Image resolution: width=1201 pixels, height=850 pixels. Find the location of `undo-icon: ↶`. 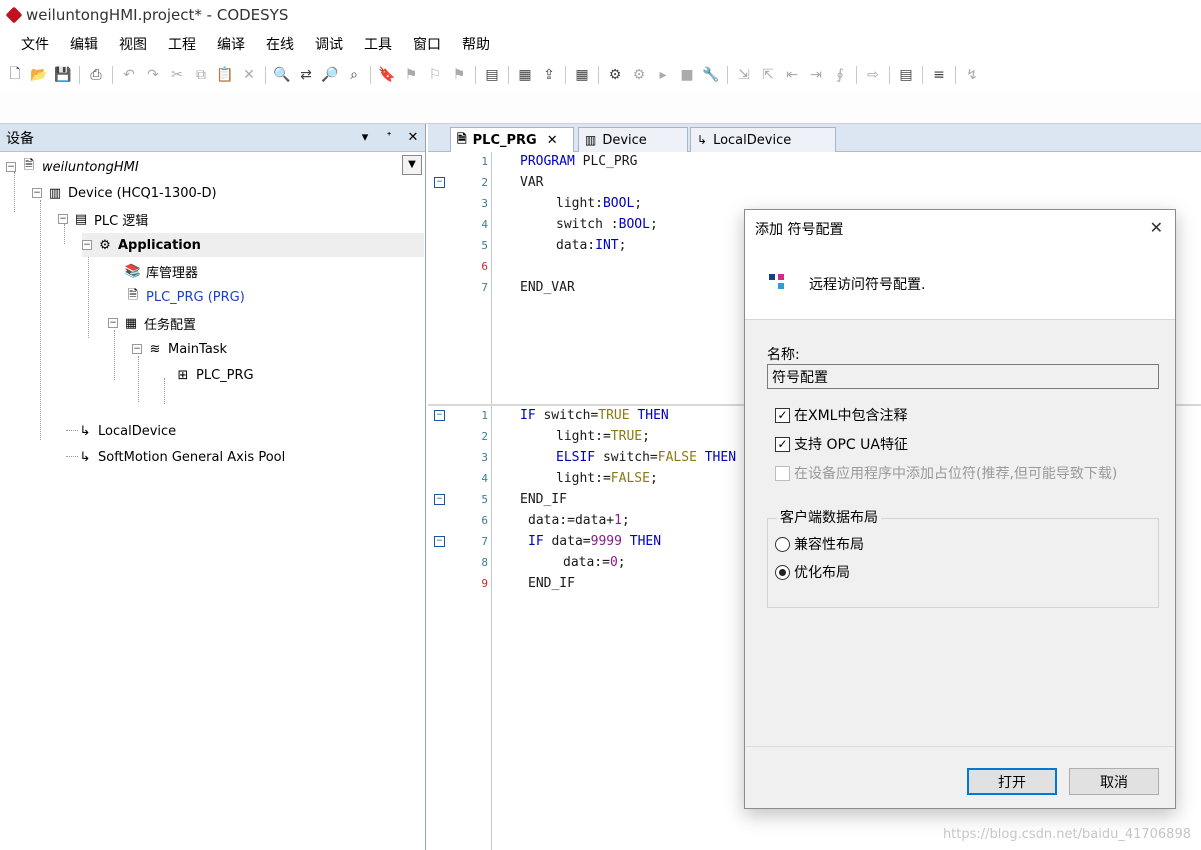

undo-icon: ↶ is located at coordinates (129, 75).